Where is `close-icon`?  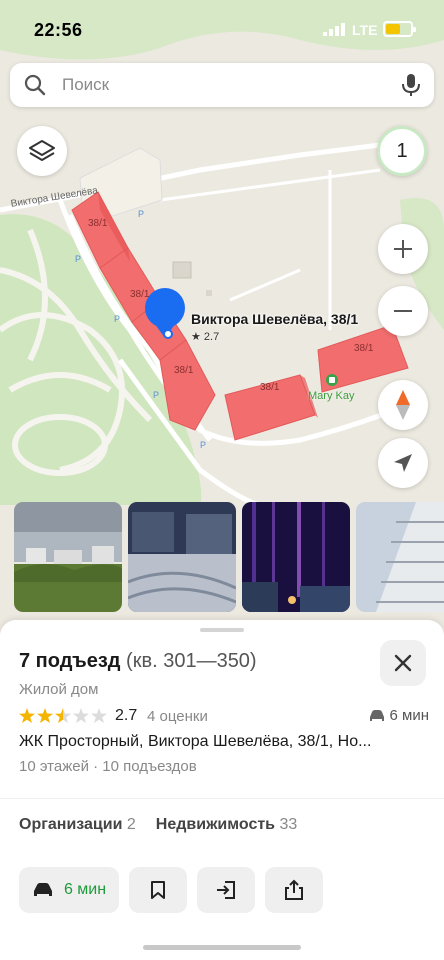
close-icon is located at coordinates (403, 663).